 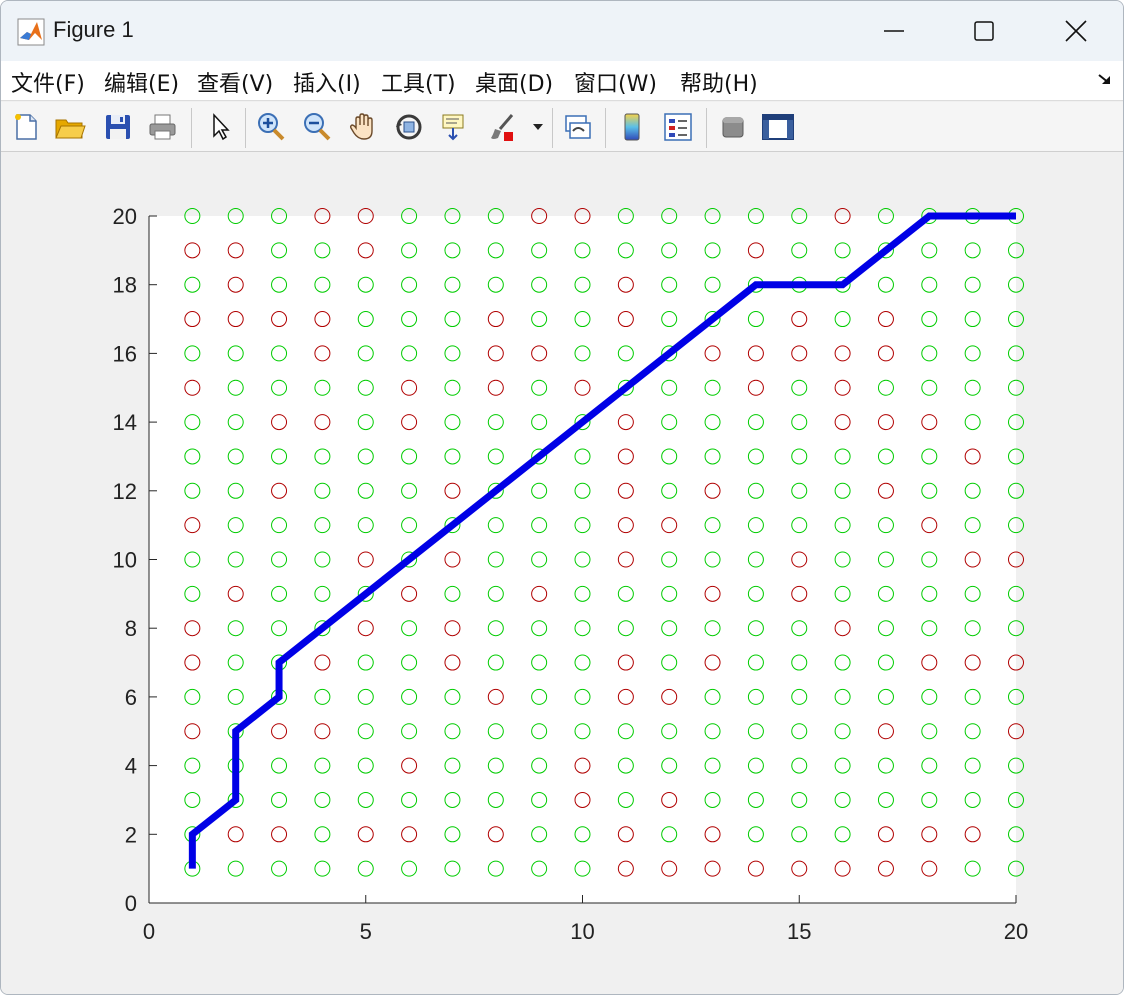 I want to click on zoom-in-icon, so click(x=271, y=127).